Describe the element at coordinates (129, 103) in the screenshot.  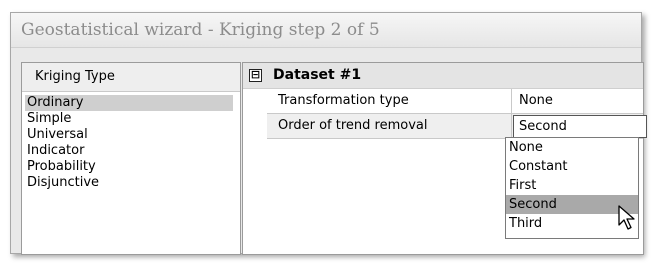
I see `kriging-item-ordinary: Ordinary` at that location.